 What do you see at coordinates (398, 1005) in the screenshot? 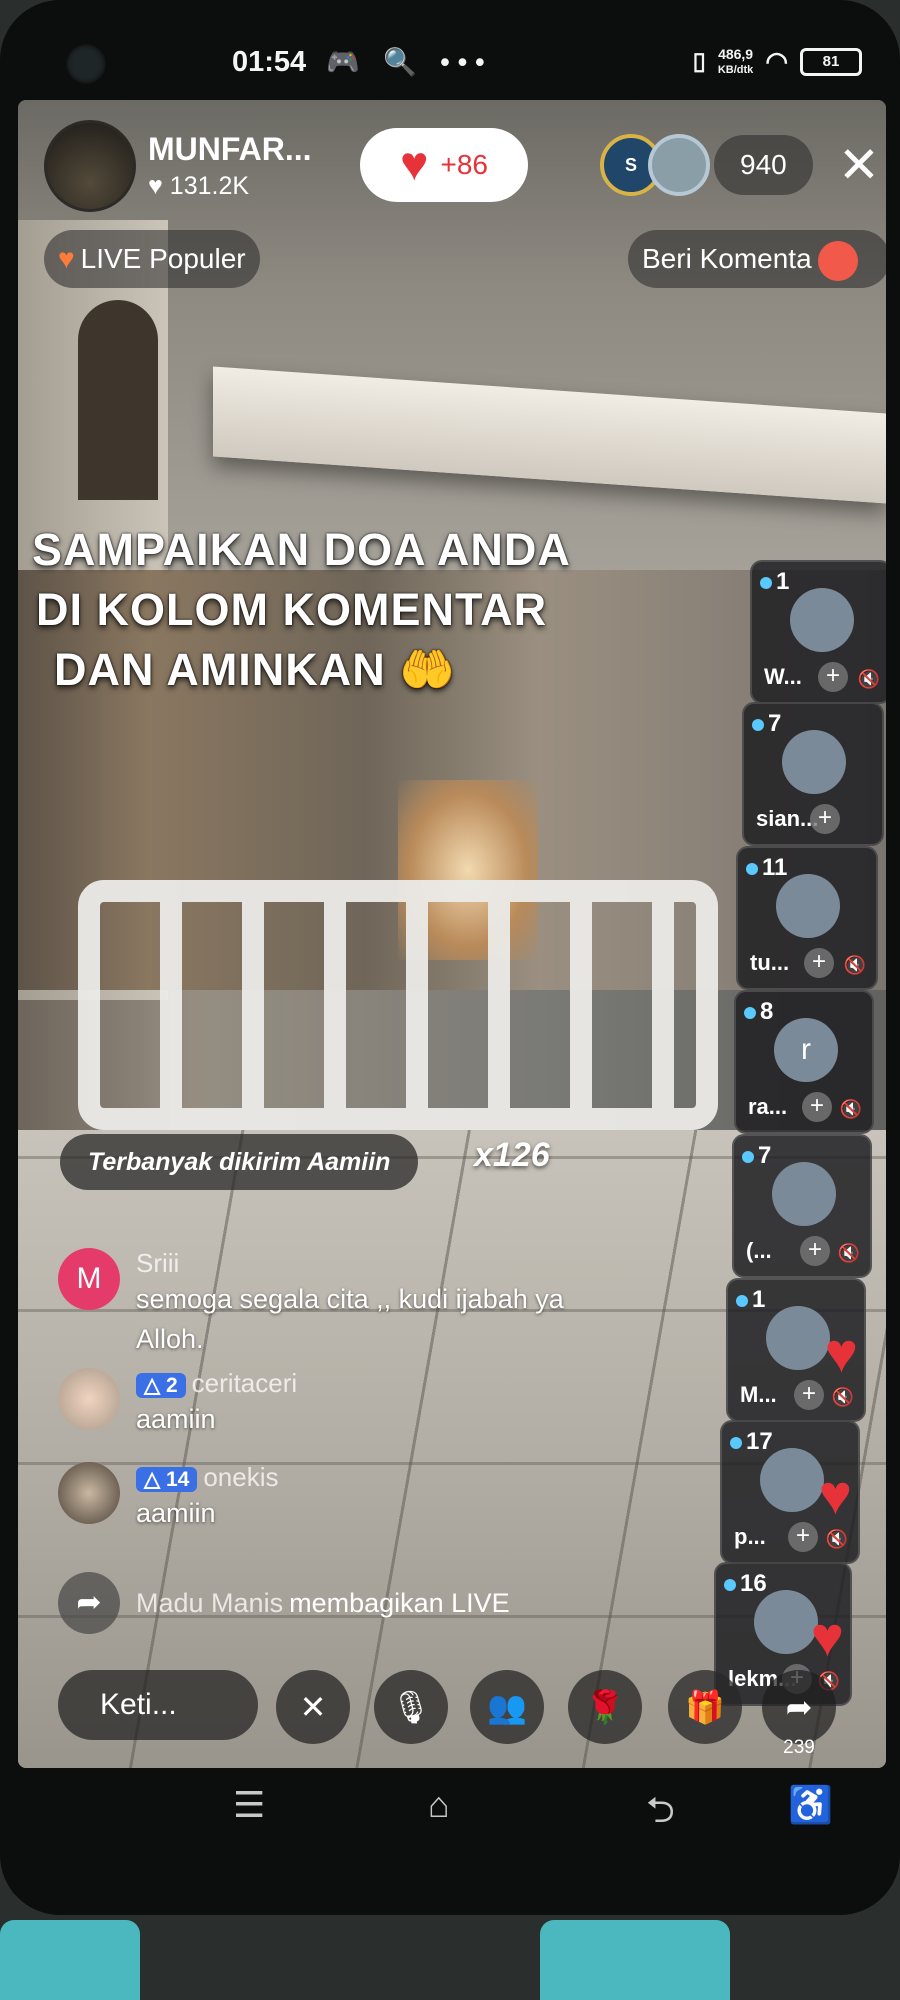
I see `scene-barrier` at bounding box center [398, 1005].